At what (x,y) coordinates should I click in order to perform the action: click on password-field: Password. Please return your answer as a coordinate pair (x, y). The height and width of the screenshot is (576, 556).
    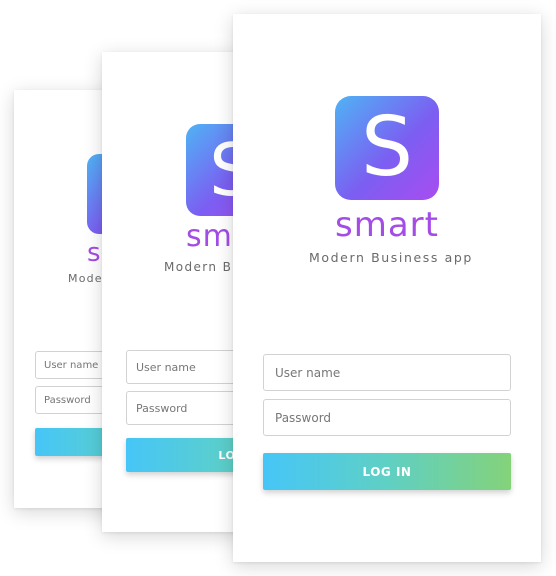
    Looking at the image, I should click on (387, 417).